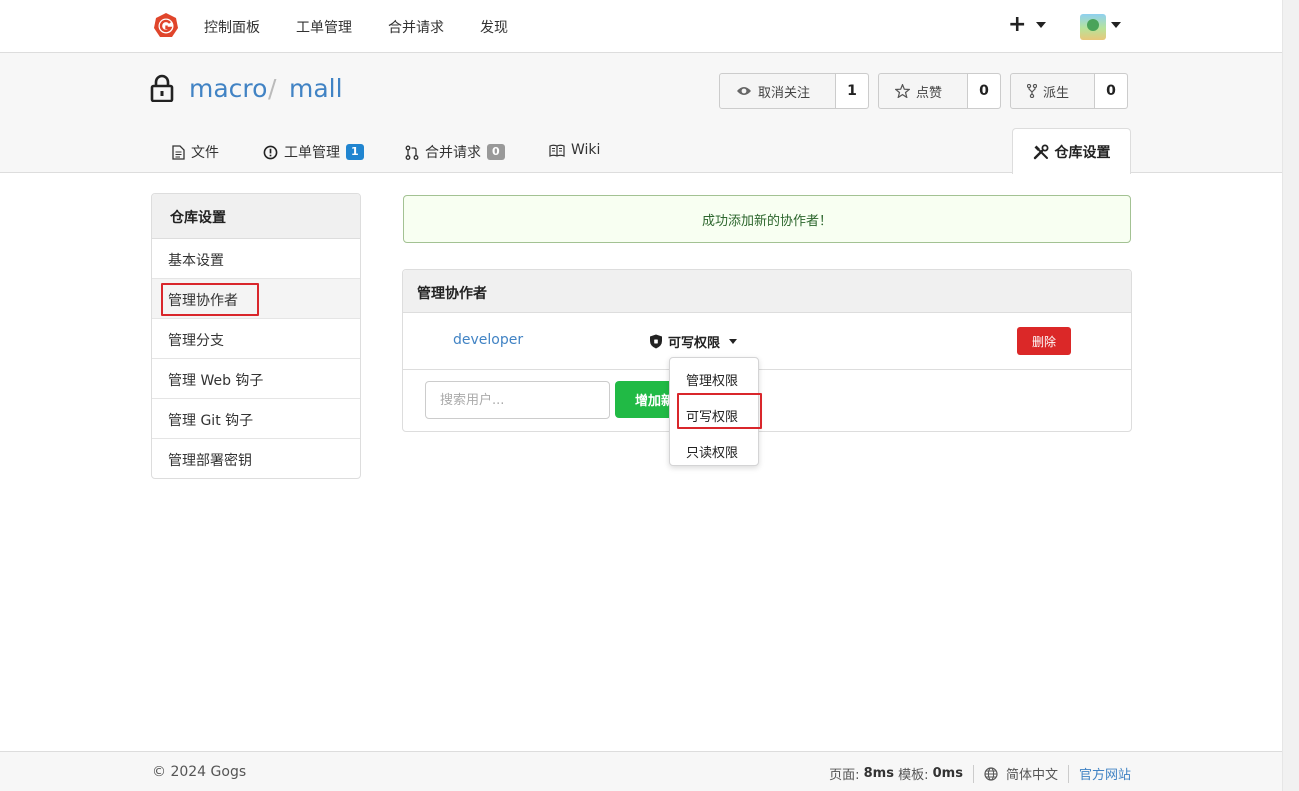 This screenshot has height=791, width=1299. Describe the element at coordinates (586, 150) in the screenshot. I see `tab-wiki-label: Wiki` at that location.